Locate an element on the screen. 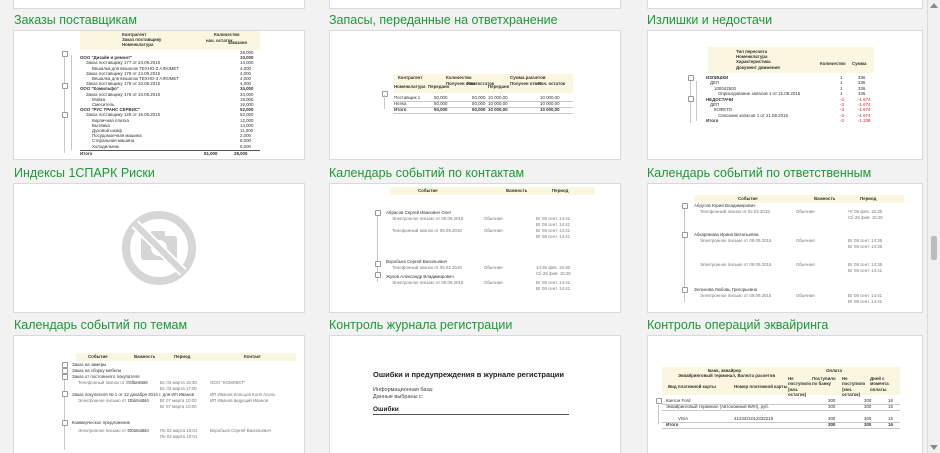 The height and width of the screenshot is (453, 940). table-cell-value: 5,000 is located at coordinates (245, 146).